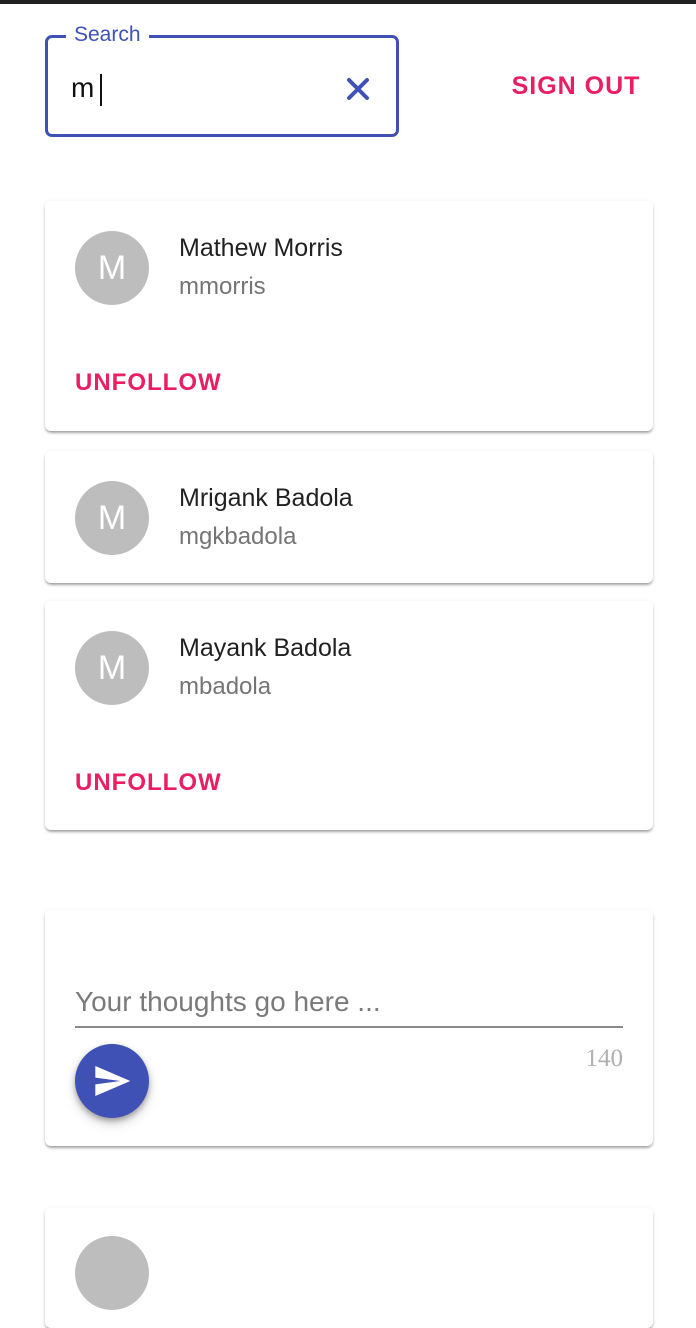  Describe the element at coordinates (349, 1003) in the screenshot. I see `thought-input` at that location.